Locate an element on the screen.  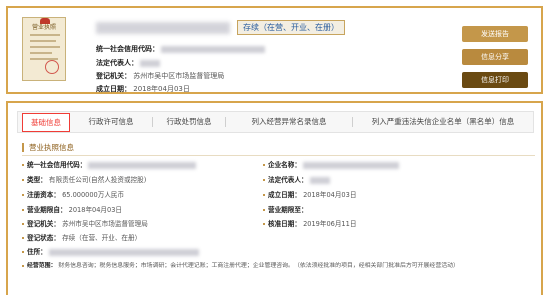
field-registered-capital: 注册资本： 65.000000万人民币 is located at coordinates (73, 195).